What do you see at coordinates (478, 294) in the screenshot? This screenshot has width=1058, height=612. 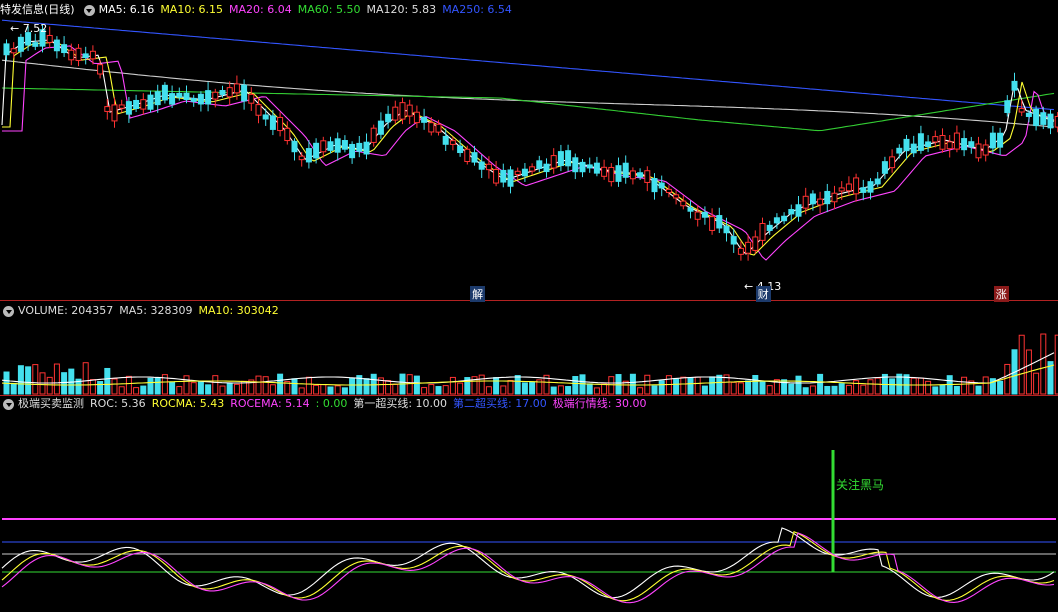 I see `event-marker-0: 解` at bounding box center [478, 294].